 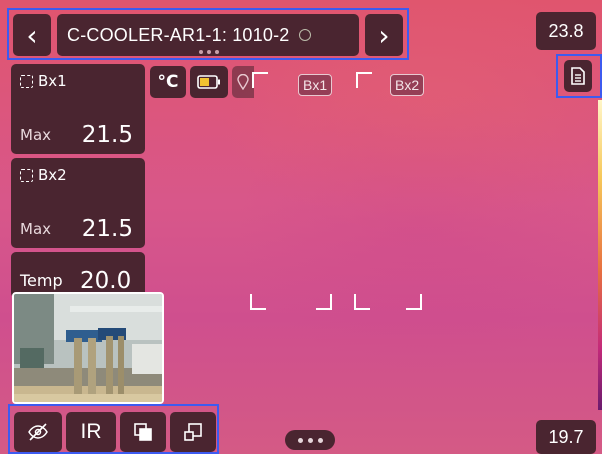 I want to click on bx2-corner-bottom-right, so click(x=414, y=302).